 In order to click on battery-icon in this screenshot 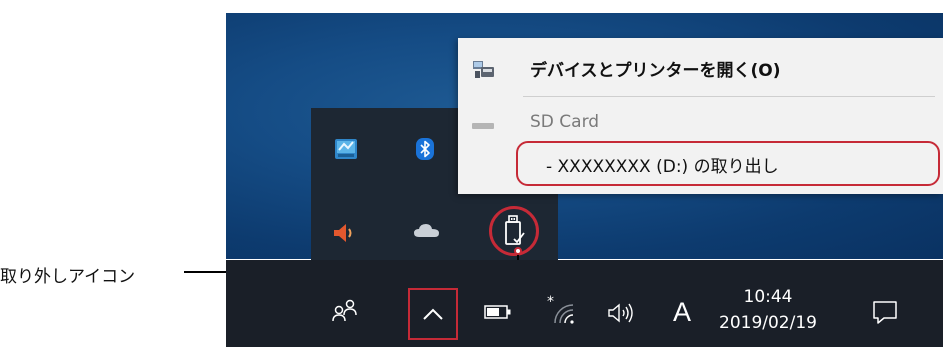, I will do `click(498, 312)`.